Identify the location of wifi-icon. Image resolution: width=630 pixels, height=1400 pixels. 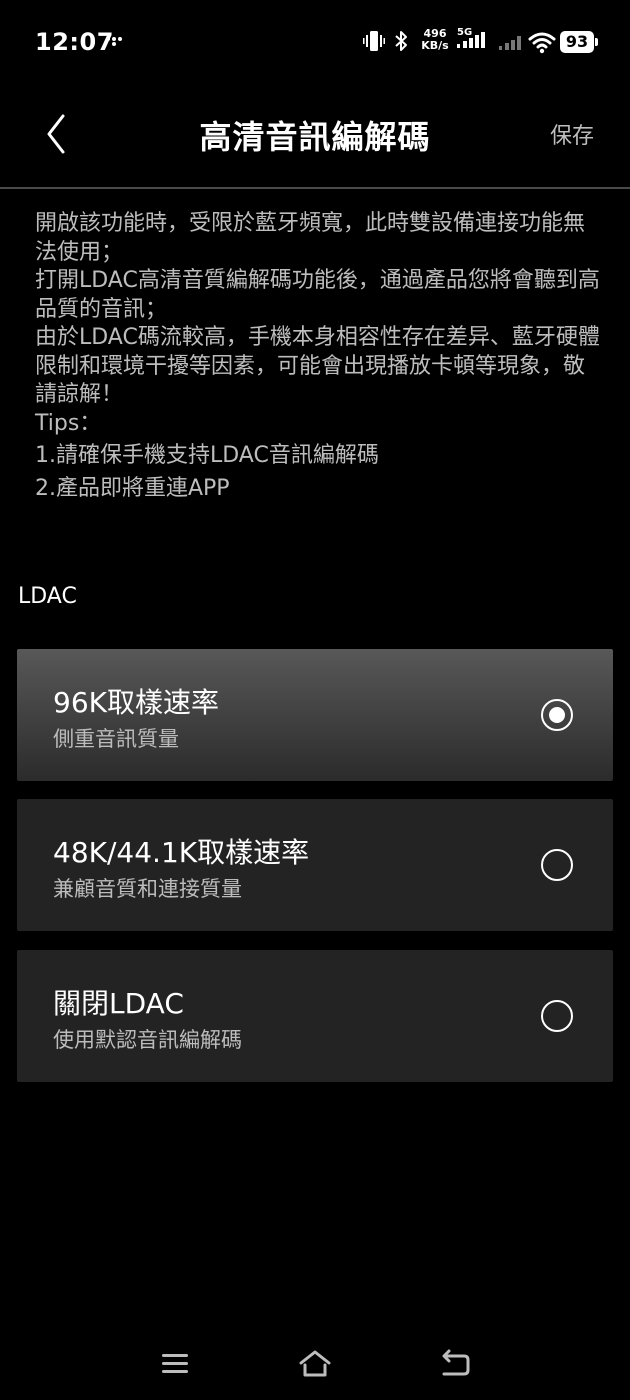
(542, 43).